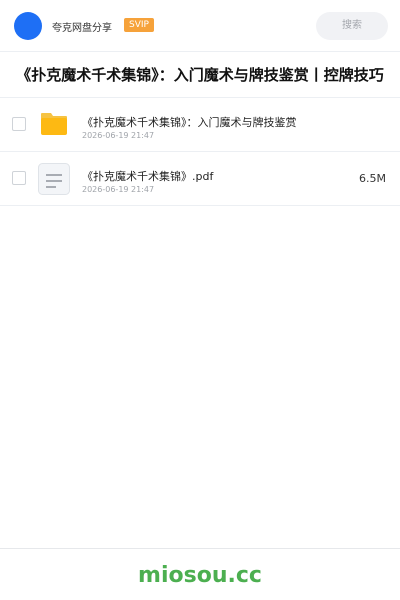  What do you see at coordinates (200, 75) in the screenshot?
I see `page-title: 《扑克魔术千术集锦》：入门魔术与牌技鉴赏丨控牌技巧` at bounding box center [200, 75].